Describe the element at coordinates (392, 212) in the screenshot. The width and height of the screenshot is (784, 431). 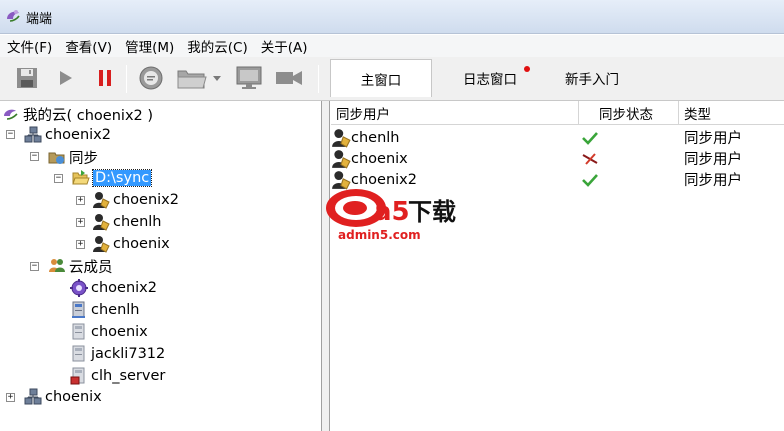
I see `watermark-brand: a5` at that location.